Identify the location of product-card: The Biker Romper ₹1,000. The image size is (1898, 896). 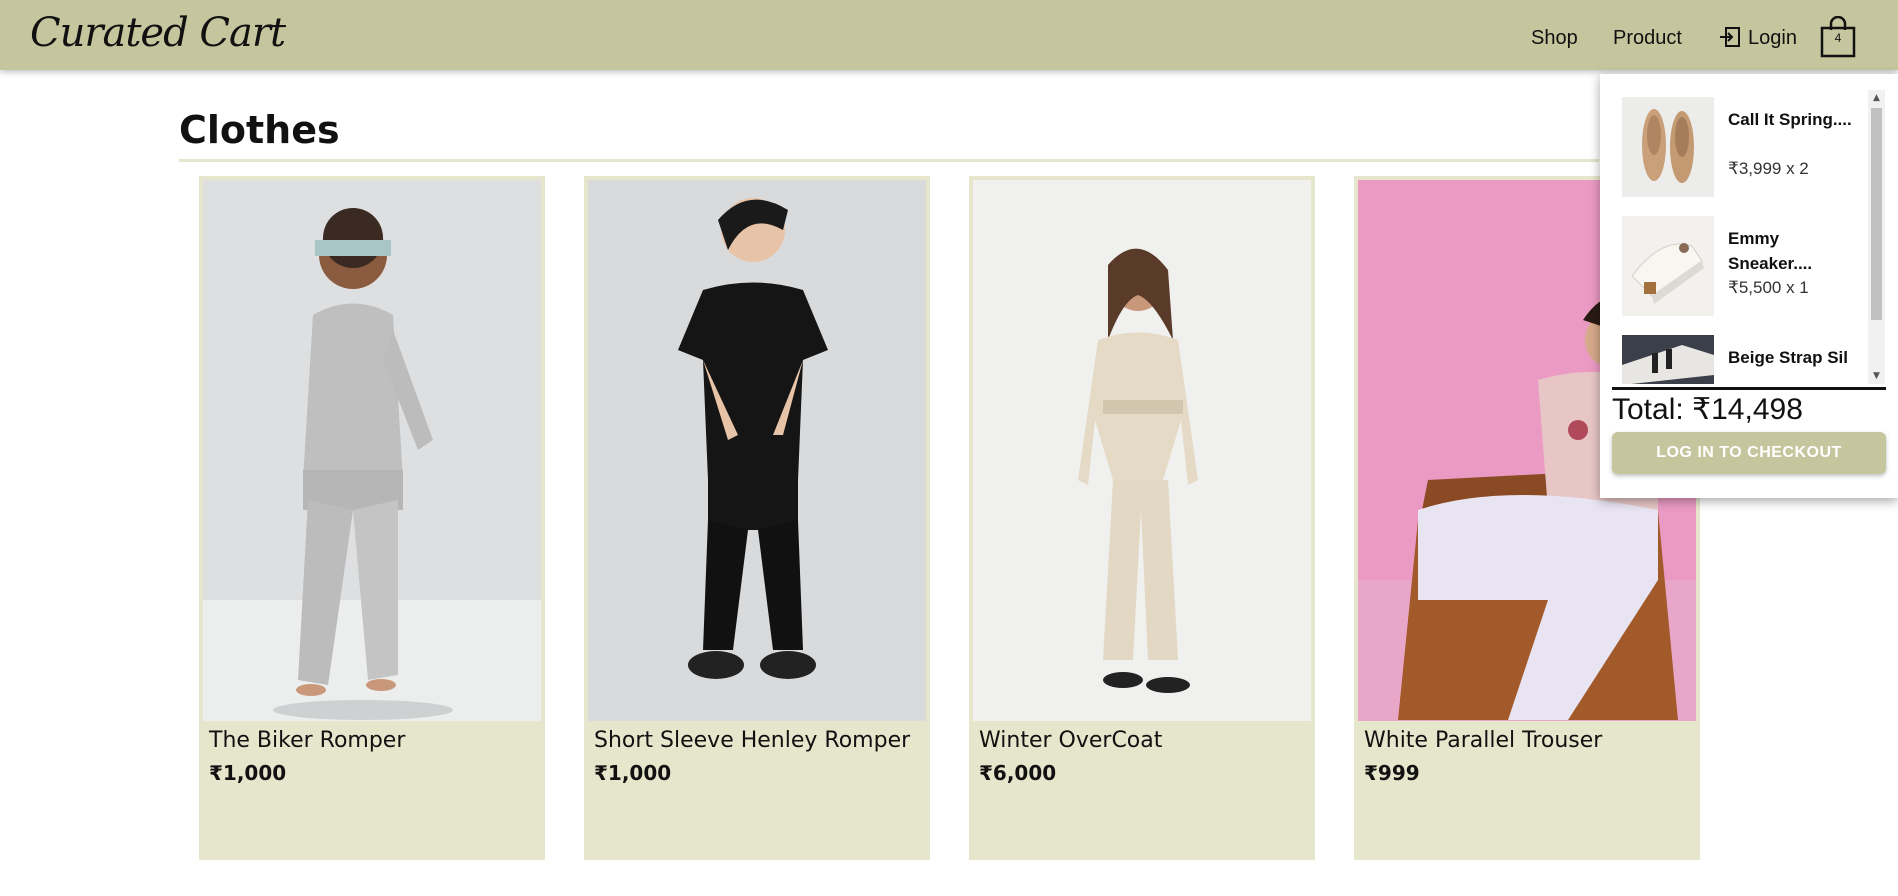
(372, 518).